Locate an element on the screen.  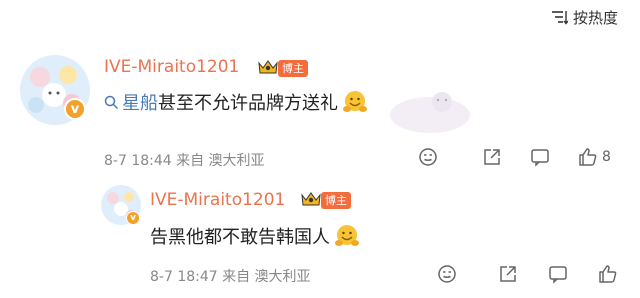
sort-icon is located at coordinates (559, 17).